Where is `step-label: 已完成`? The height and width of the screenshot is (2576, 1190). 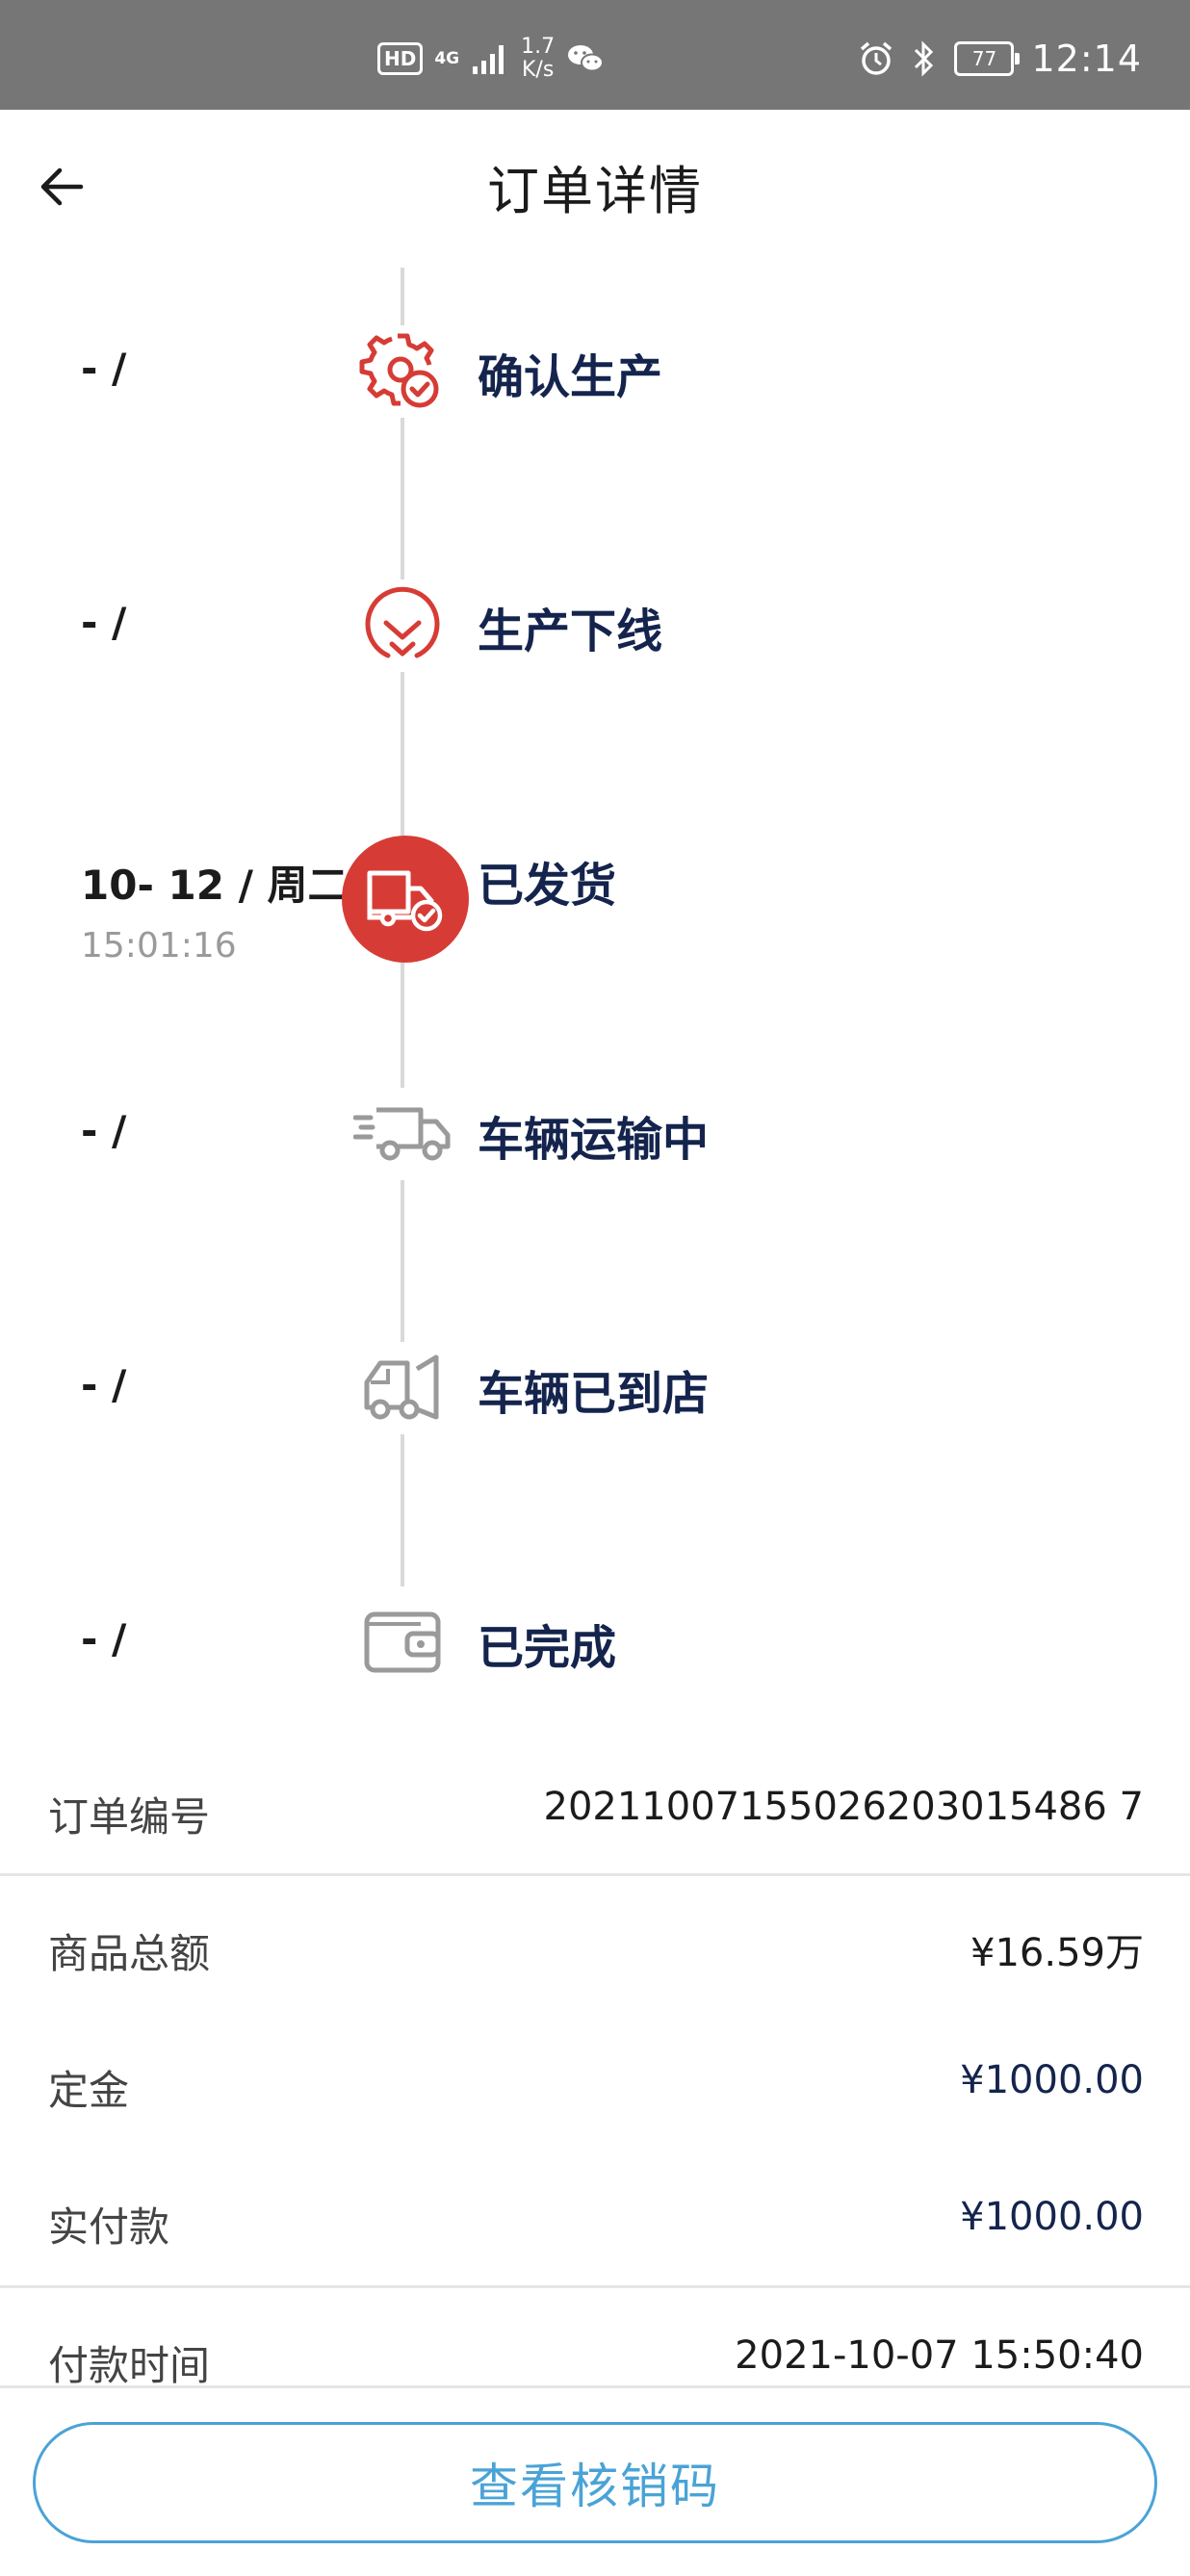 step-label: 已完成 is located at coordinates (548, 1648).